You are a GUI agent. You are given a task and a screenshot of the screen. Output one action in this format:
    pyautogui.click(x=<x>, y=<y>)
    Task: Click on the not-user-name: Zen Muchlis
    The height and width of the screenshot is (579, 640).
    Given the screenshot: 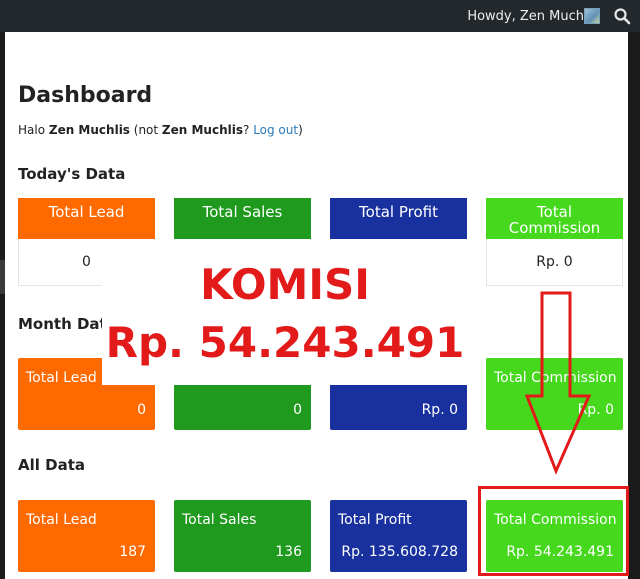 What is the action you would take?
    pyautogui.click(x=202, y=130)
    